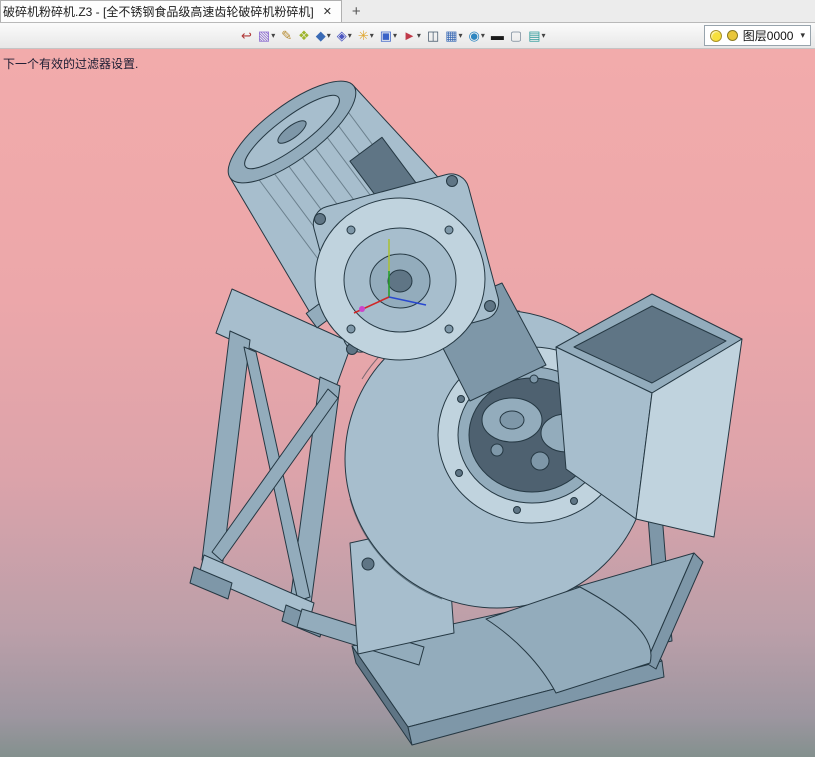 This screenshot has height=757, width=815. Describe the element at coordinates (246, 36) in the screenshot. I see `exit-icon: ↩` at that location.